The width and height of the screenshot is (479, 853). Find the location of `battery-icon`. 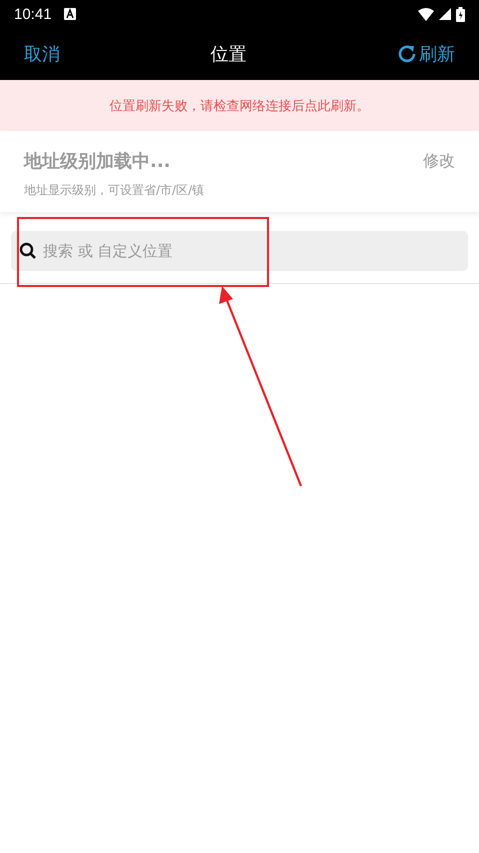

battery-icon is located at coordinates (460, 14).